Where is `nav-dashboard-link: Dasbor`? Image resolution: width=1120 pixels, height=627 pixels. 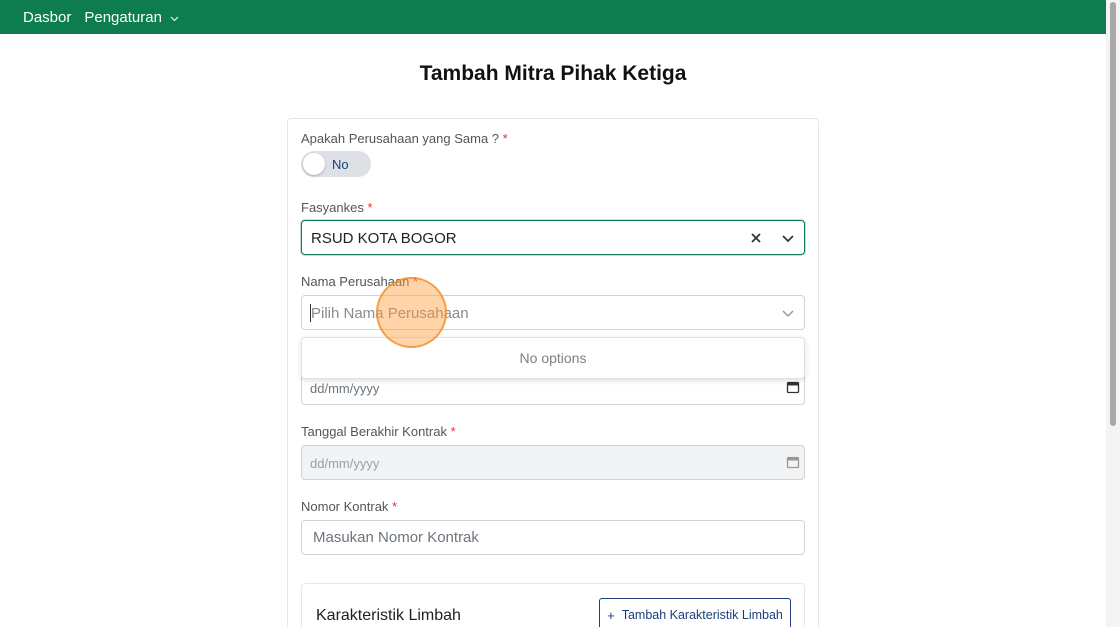
nav-dashboard-link: Dasbor is located at coordinates (47, 17).